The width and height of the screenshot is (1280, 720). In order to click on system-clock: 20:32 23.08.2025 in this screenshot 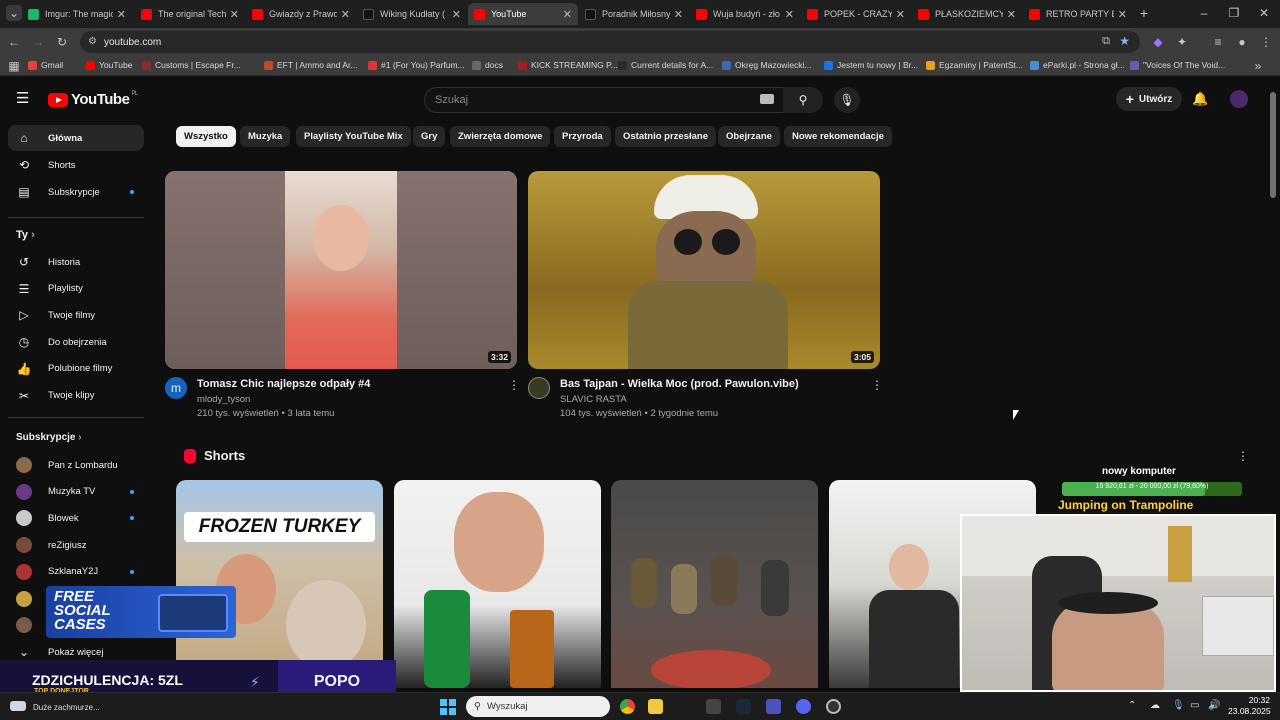, I will do `click(1249, 706)`.